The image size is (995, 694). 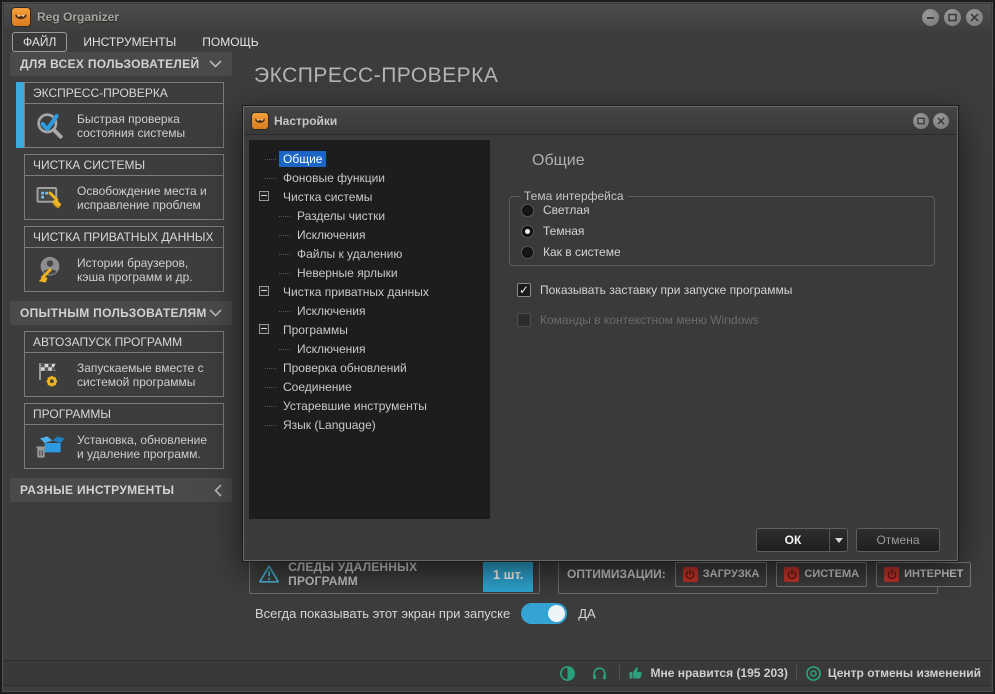 I want to click on optimization-label: СИСТЕМА, so click(x=832, y=574).